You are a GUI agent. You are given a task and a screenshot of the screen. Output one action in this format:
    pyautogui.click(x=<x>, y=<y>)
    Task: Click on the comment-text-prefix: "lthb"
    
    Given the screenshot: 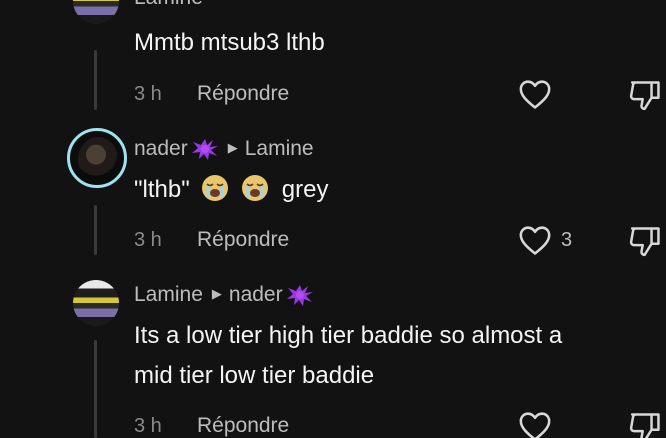 What is the action you would take?
    pyautogui.click(x=162, y=189)
    